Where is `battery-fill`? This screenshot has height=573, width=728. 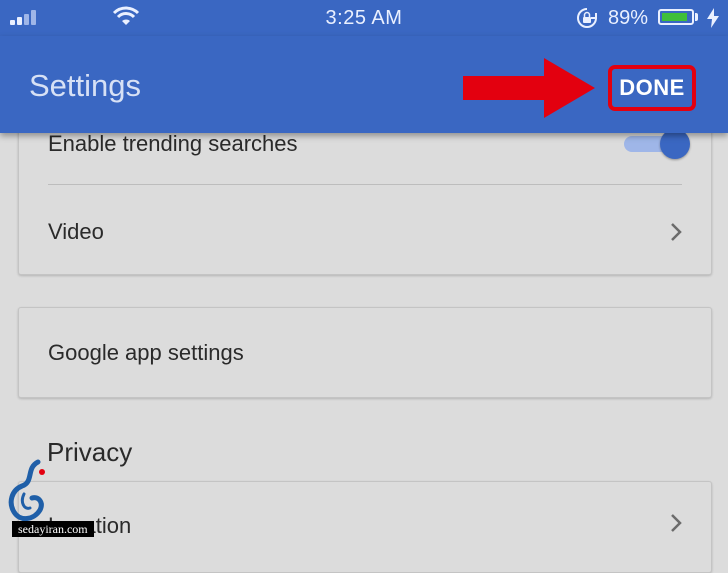 battery-fill is located at coordinates (674, 17).